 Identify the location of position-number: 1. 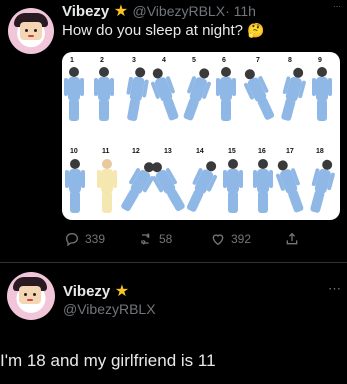
(72, 60).